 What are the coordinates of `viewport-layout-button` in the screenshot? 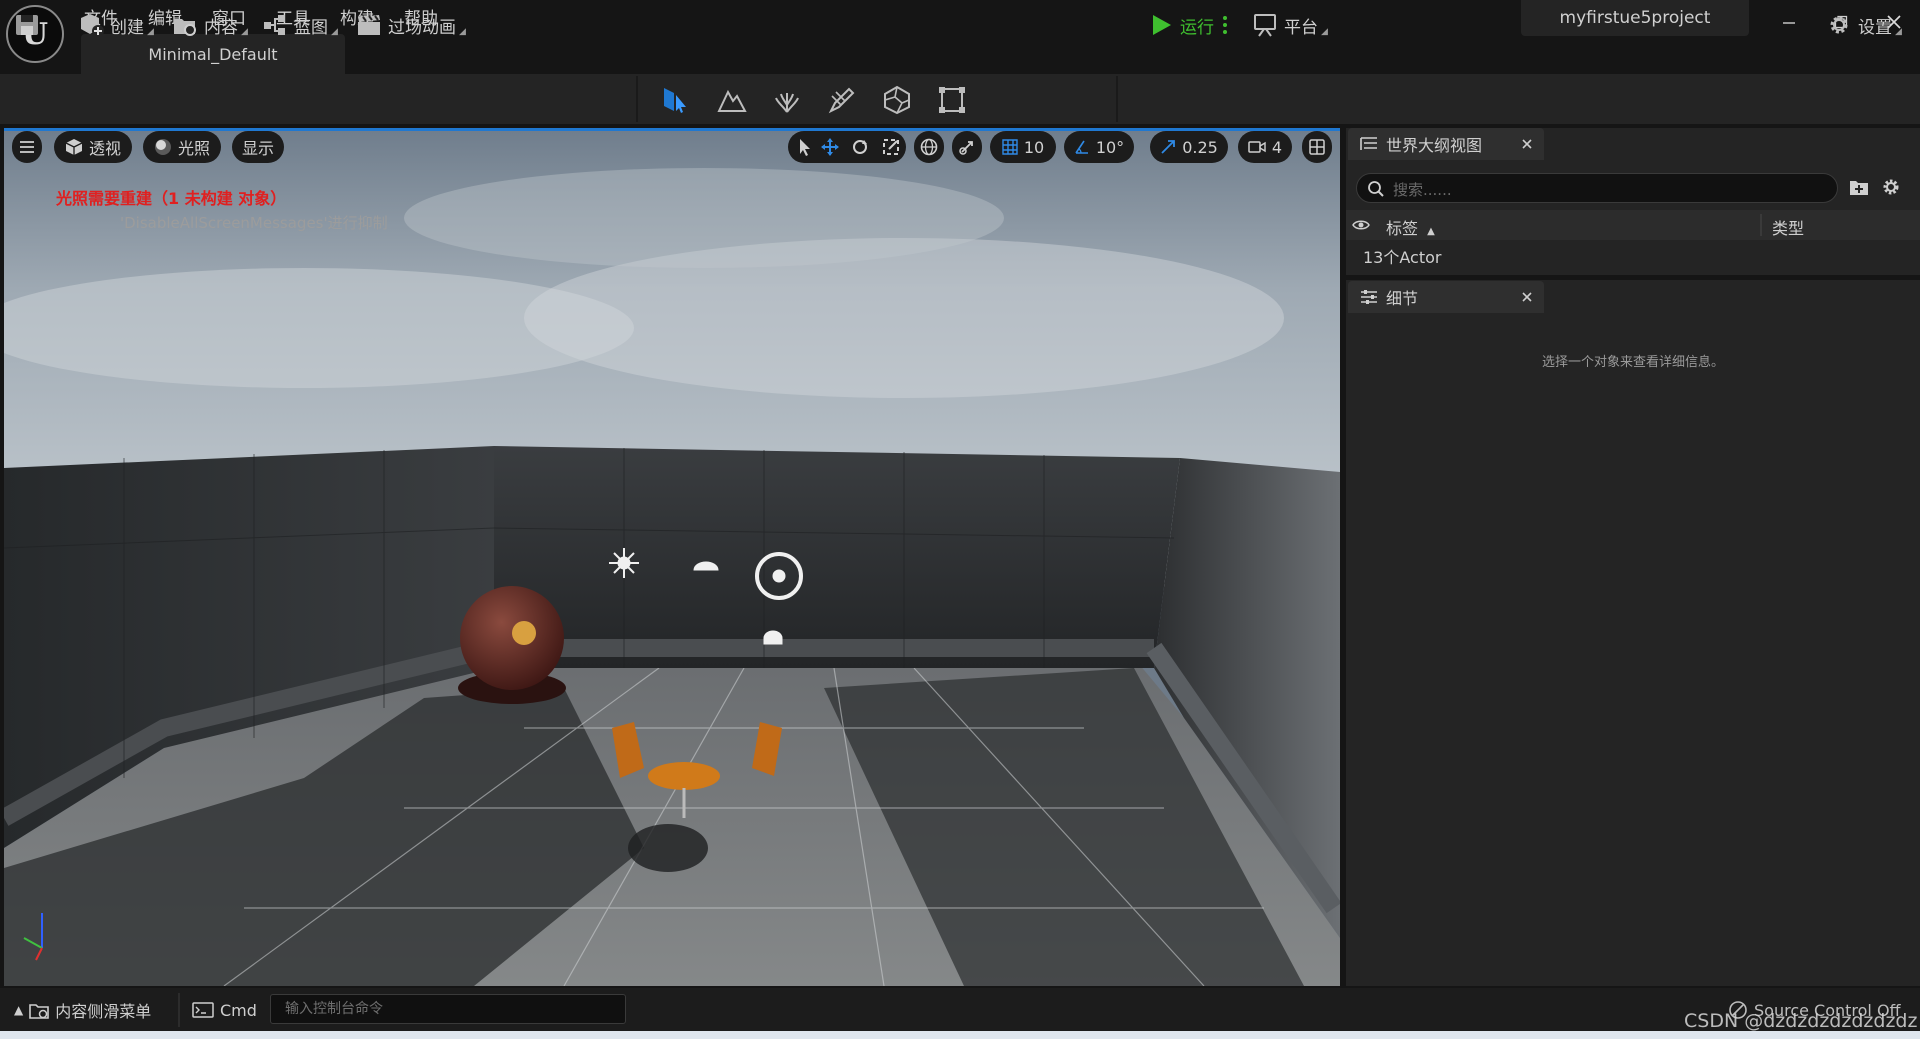 It's located at (1317, 147).